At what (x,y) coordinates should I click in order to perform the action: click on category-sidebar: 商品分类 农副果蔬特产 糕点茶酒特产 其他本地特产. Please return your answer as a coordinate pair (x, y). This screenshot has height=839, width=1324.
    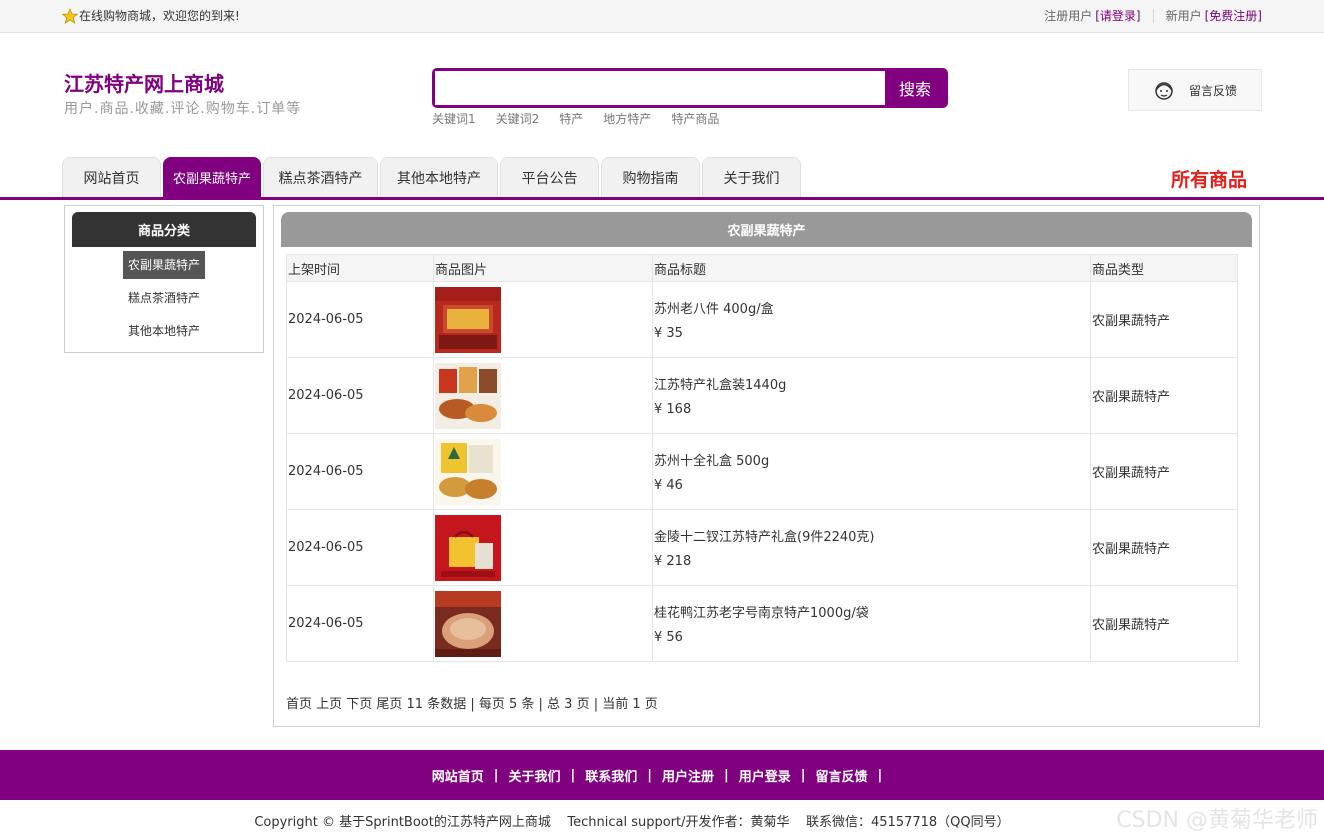
    Looking at the image, I should click on (164, 279).